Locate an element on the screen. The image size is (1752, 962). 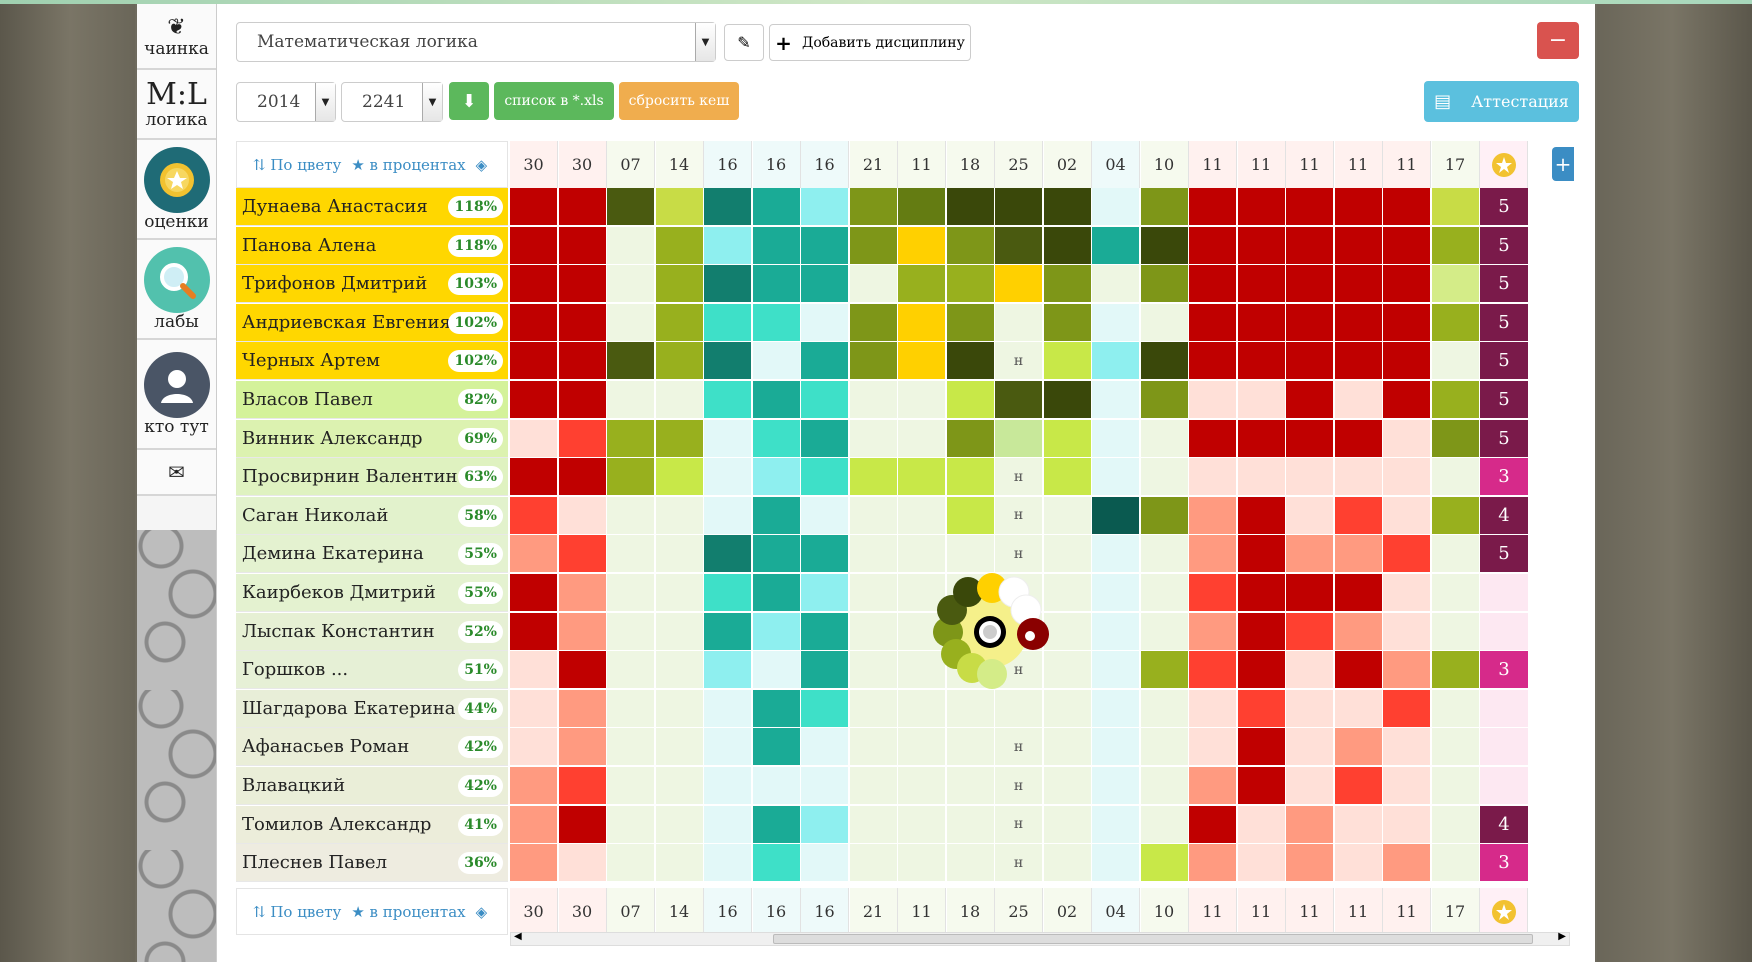
in-percent-toggle: ★ в процентах is located at coordinates (408, 912).